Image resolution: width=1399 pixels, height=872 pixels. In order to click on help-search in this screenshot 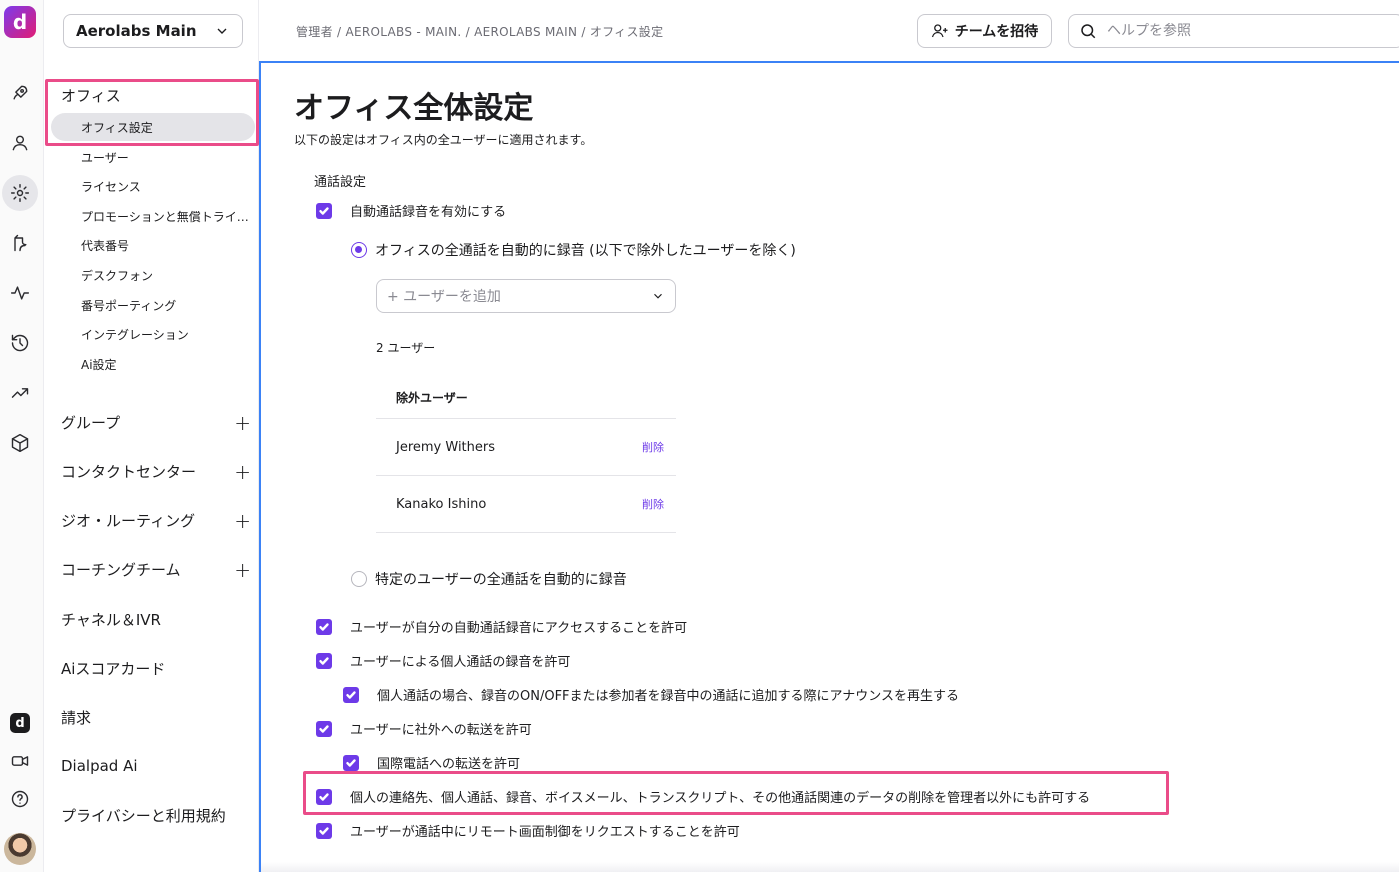, I will do `click(1233, 31)`.